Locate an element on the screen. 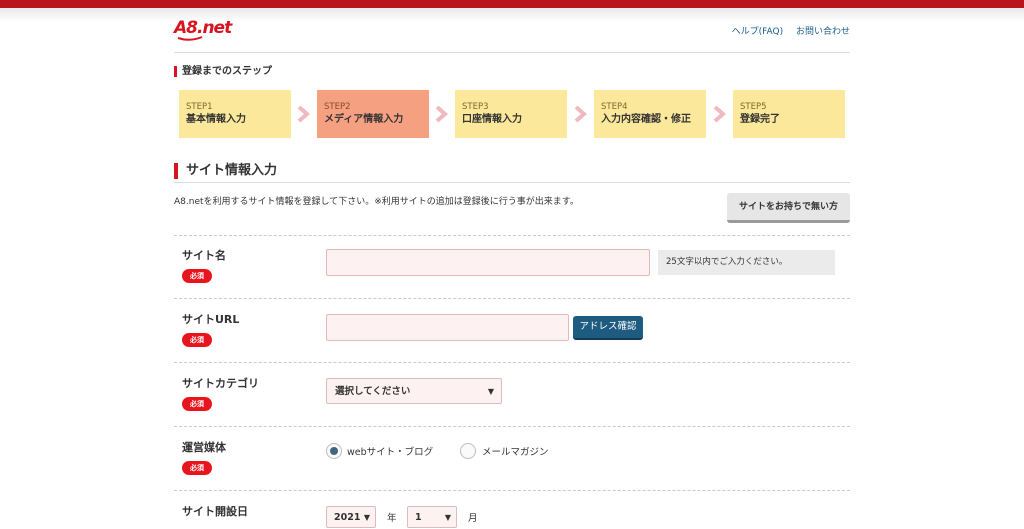 The height and width of the screenshot is (529, 1024). site-url-label: サイトURL is located at coordinates (211, 319).